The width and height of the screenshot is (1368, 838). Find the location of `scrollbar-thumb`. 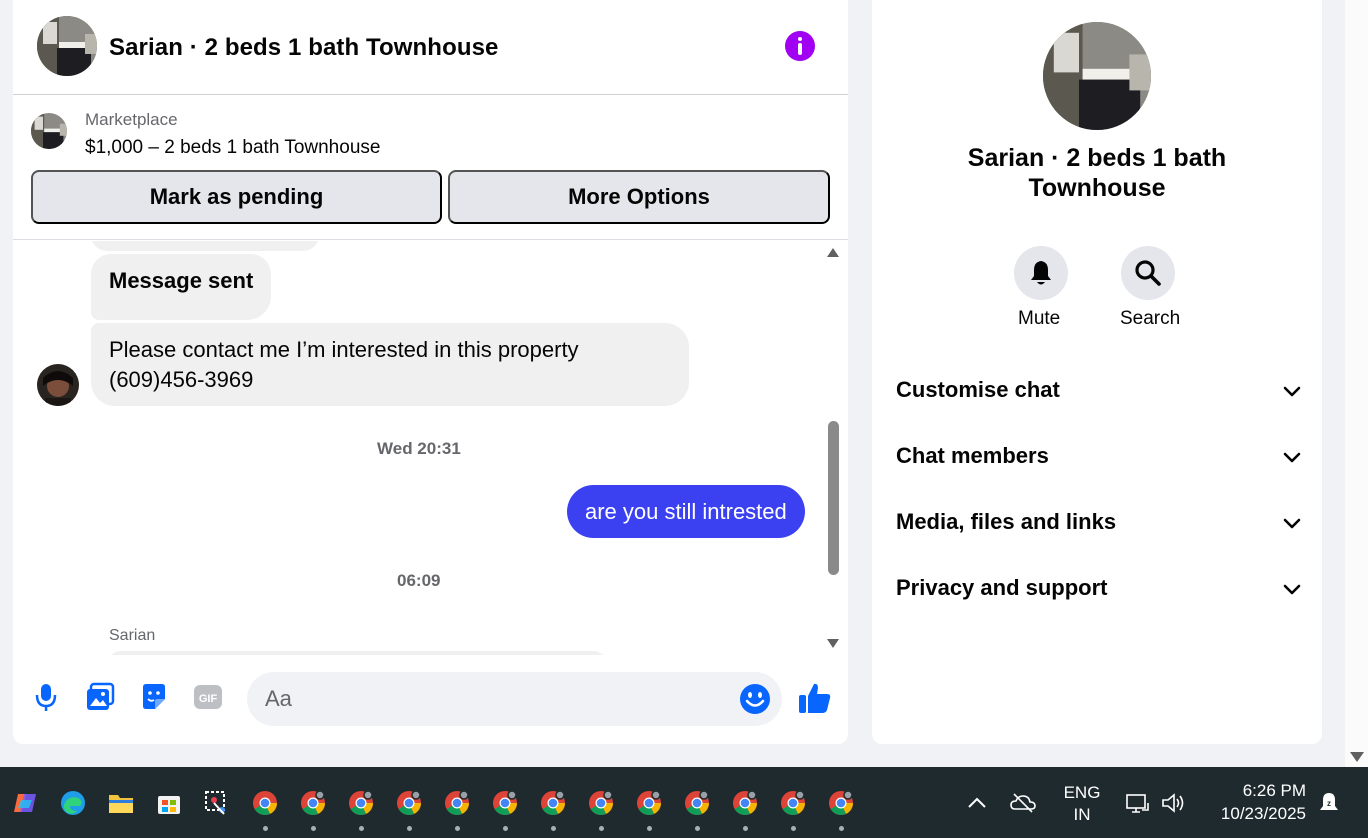

scrollbar-thumb is located at coordinates (833, 498).